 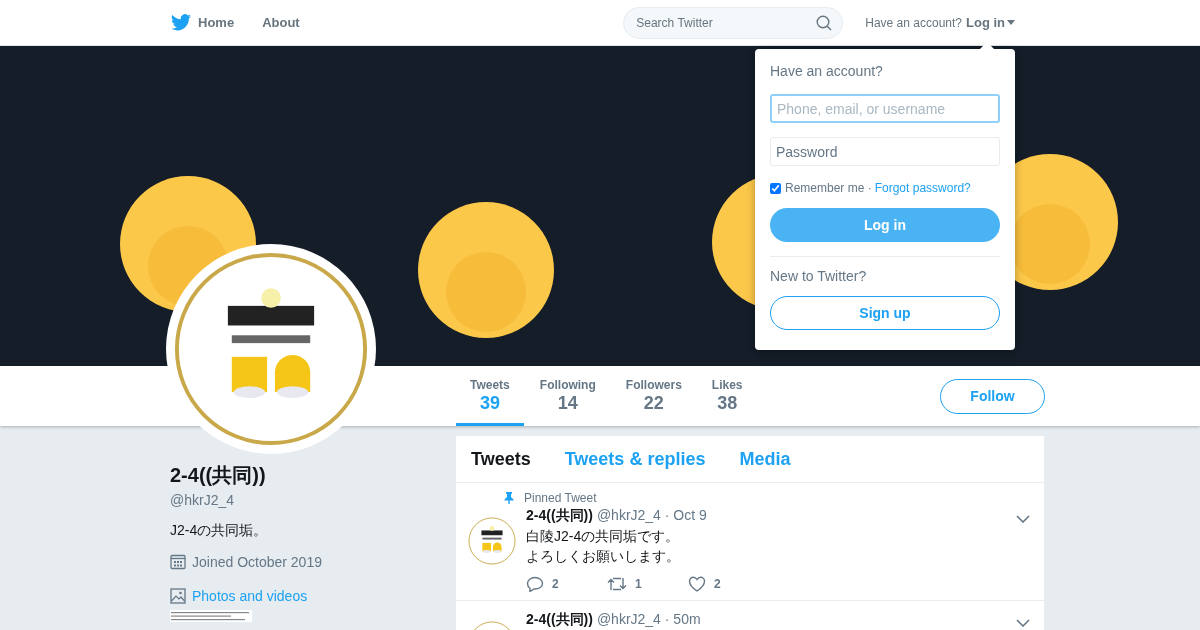 What do you see at coordinates (648, 619) in the screenshot?
I see `tweet-meta: @hkrJ2_4 · 50m` at bounding box center [648, 619].